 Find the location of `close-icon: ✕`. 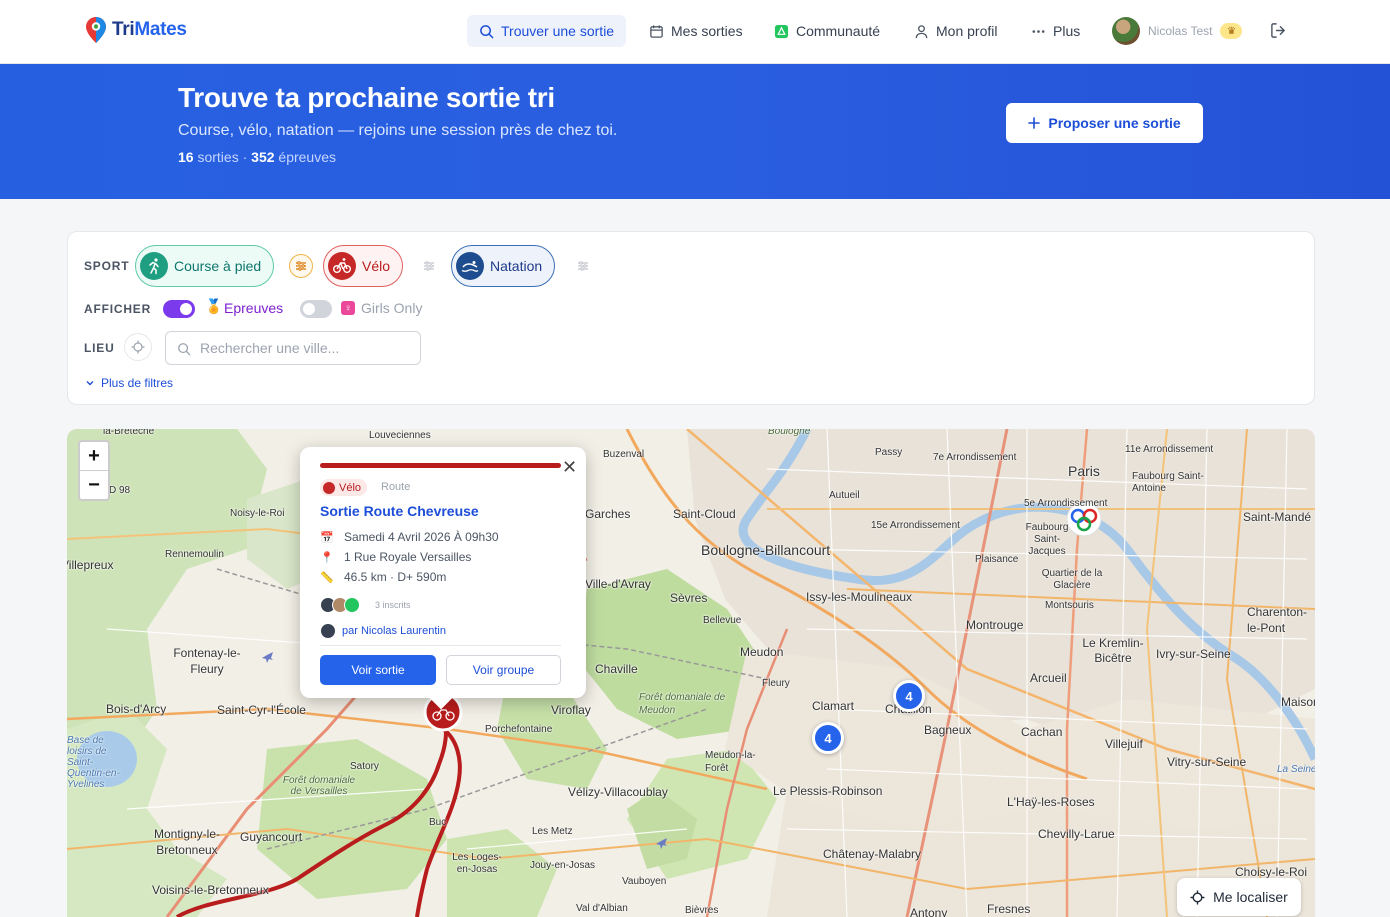

close-icon: ✕ is located at coordinates (569, 467).